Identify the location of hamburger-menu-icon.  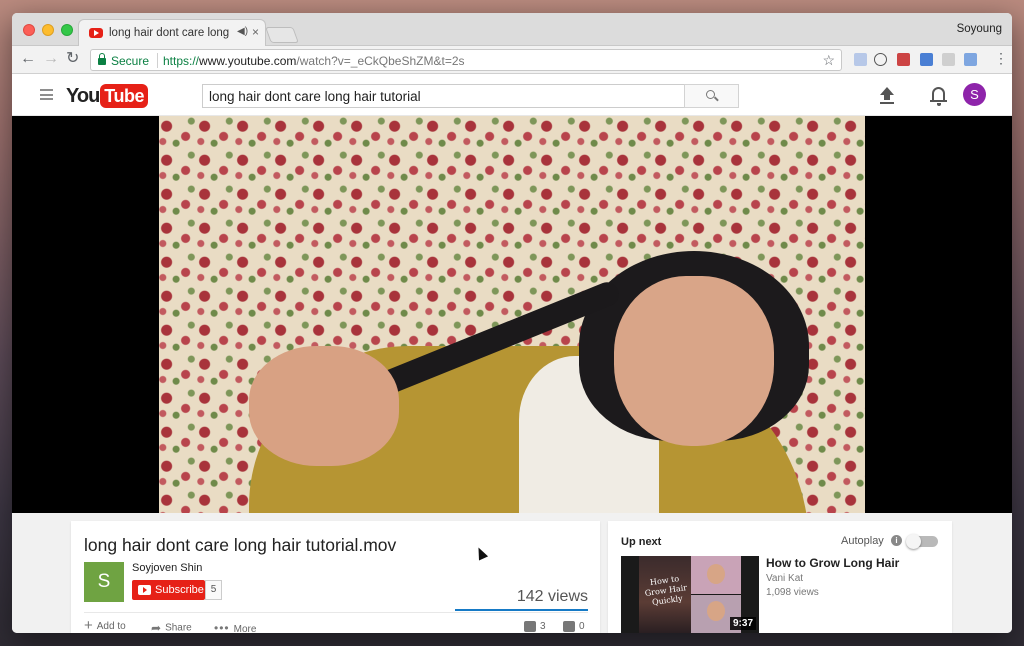
(46, 94).